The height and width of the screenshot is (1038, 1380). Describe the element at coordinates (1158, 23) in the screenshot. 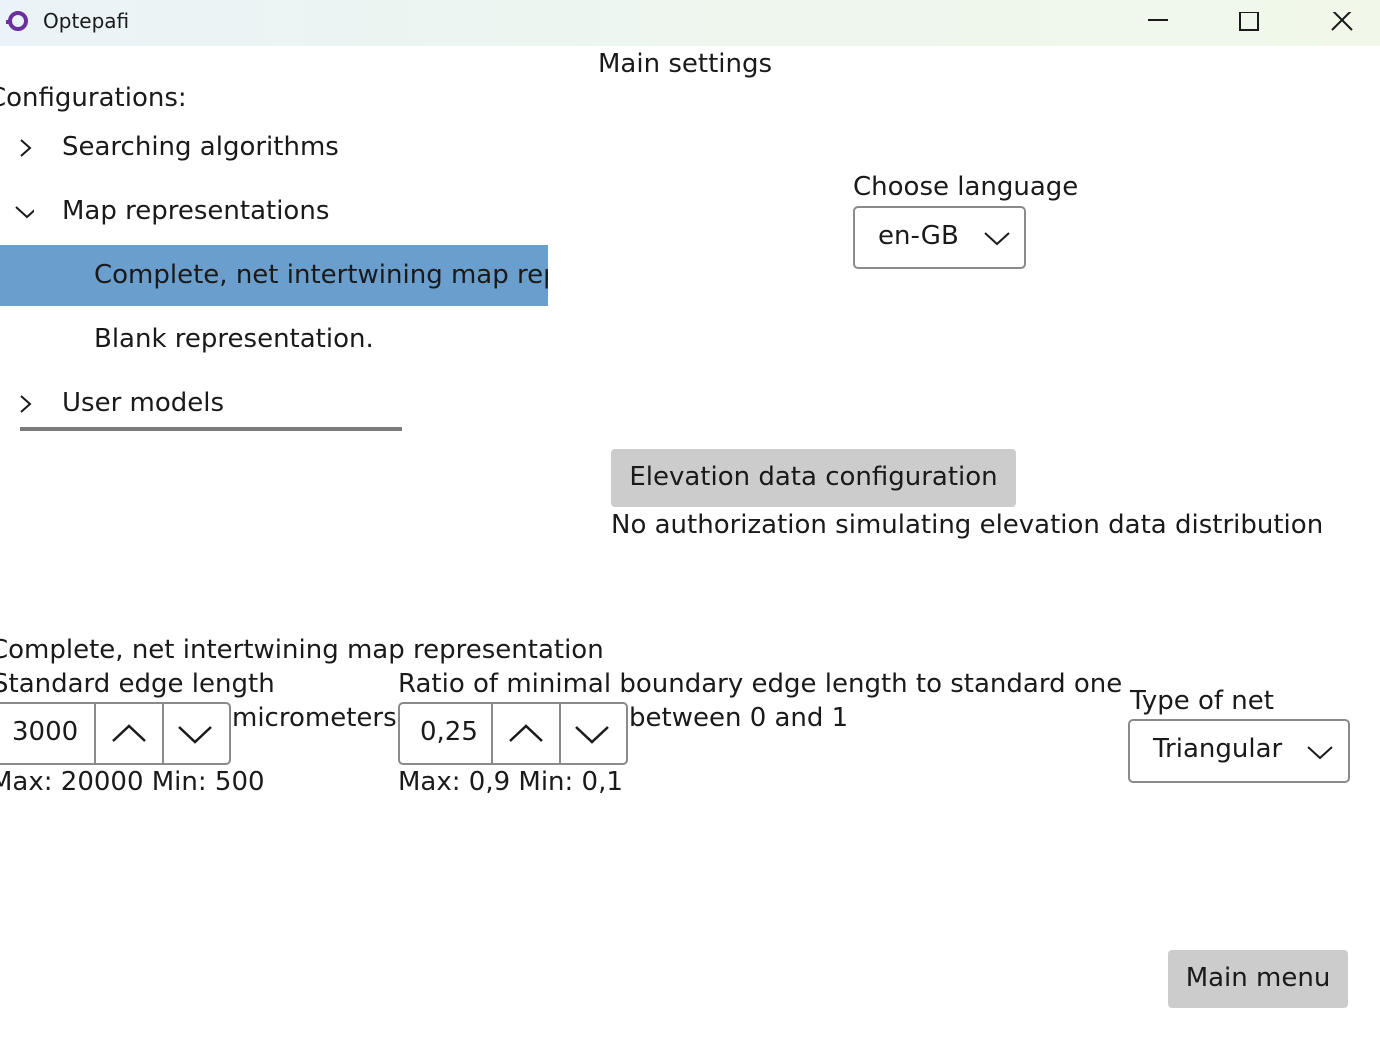

I see `minimize-button` at that location.